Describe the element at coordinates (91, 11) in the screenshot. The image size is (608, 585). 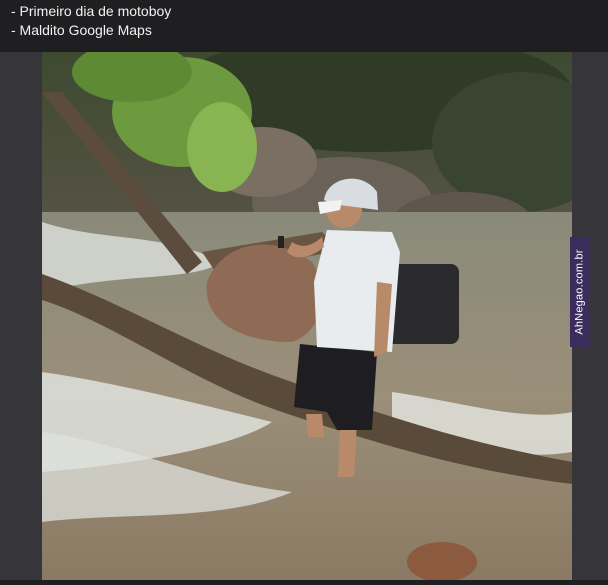
I see `caption-line-1: - Primeiro dia de motoboy` at that location.